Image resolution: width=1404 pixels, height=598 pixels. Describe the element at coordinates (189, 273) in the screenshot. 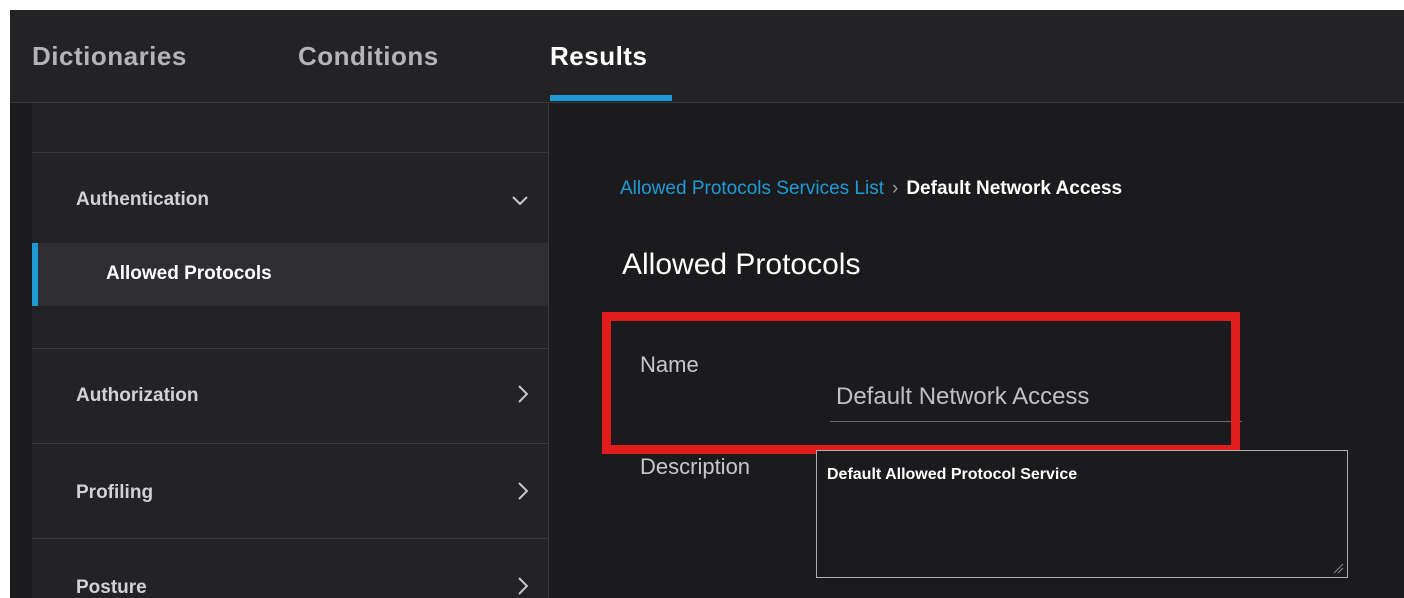

I see `sidebar-subitem-label: Allowed Protocols` at that location.